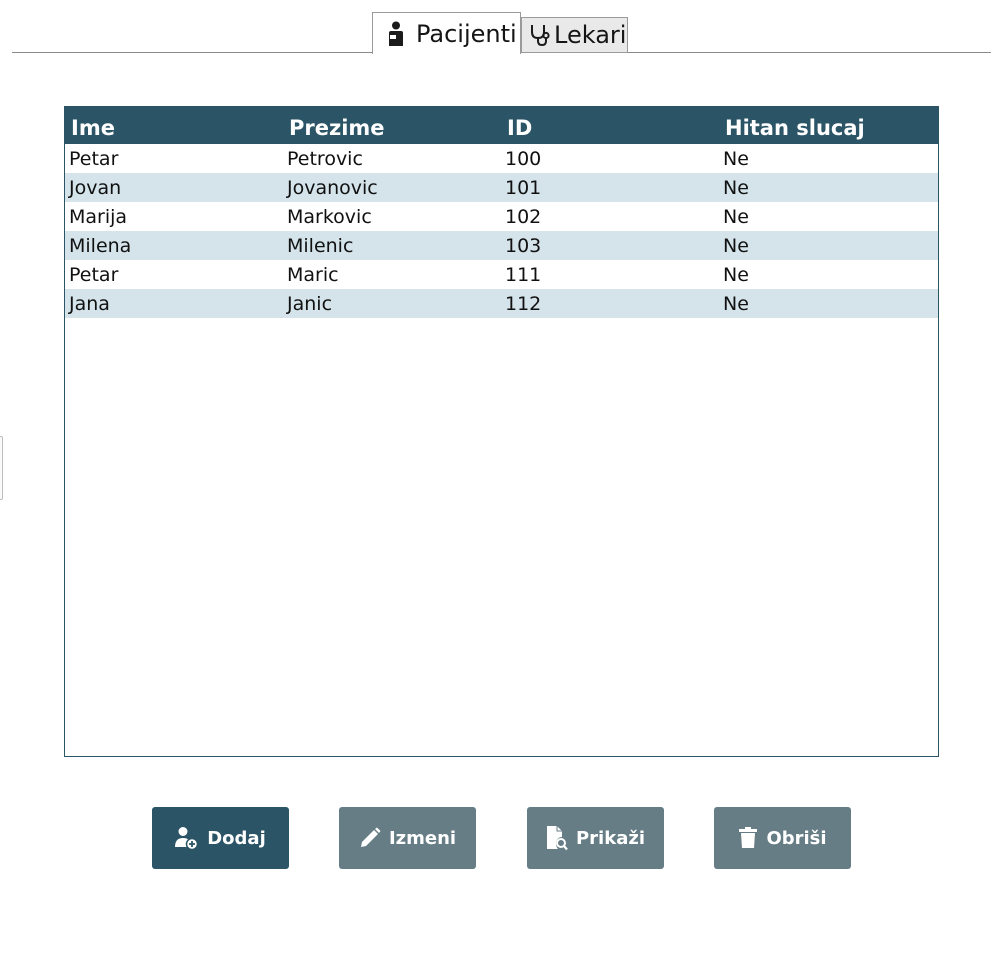  I want to click on column-header-id: ID, so click(610, 126).